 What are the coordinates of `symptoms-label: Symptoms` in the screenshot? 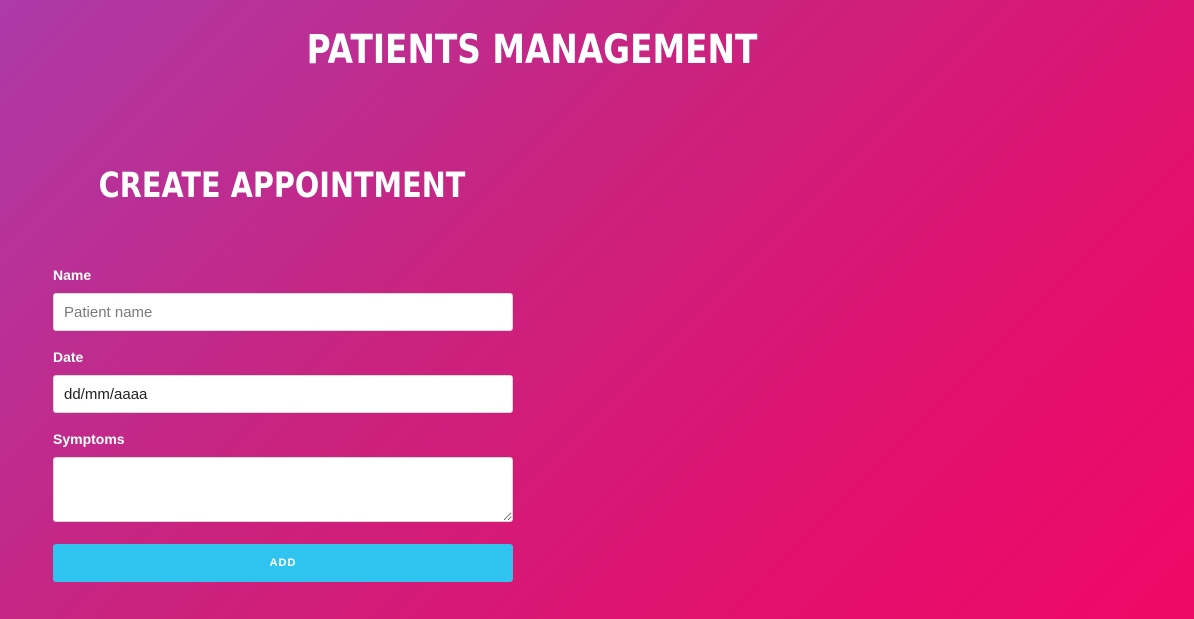 It's located at (89, 439).